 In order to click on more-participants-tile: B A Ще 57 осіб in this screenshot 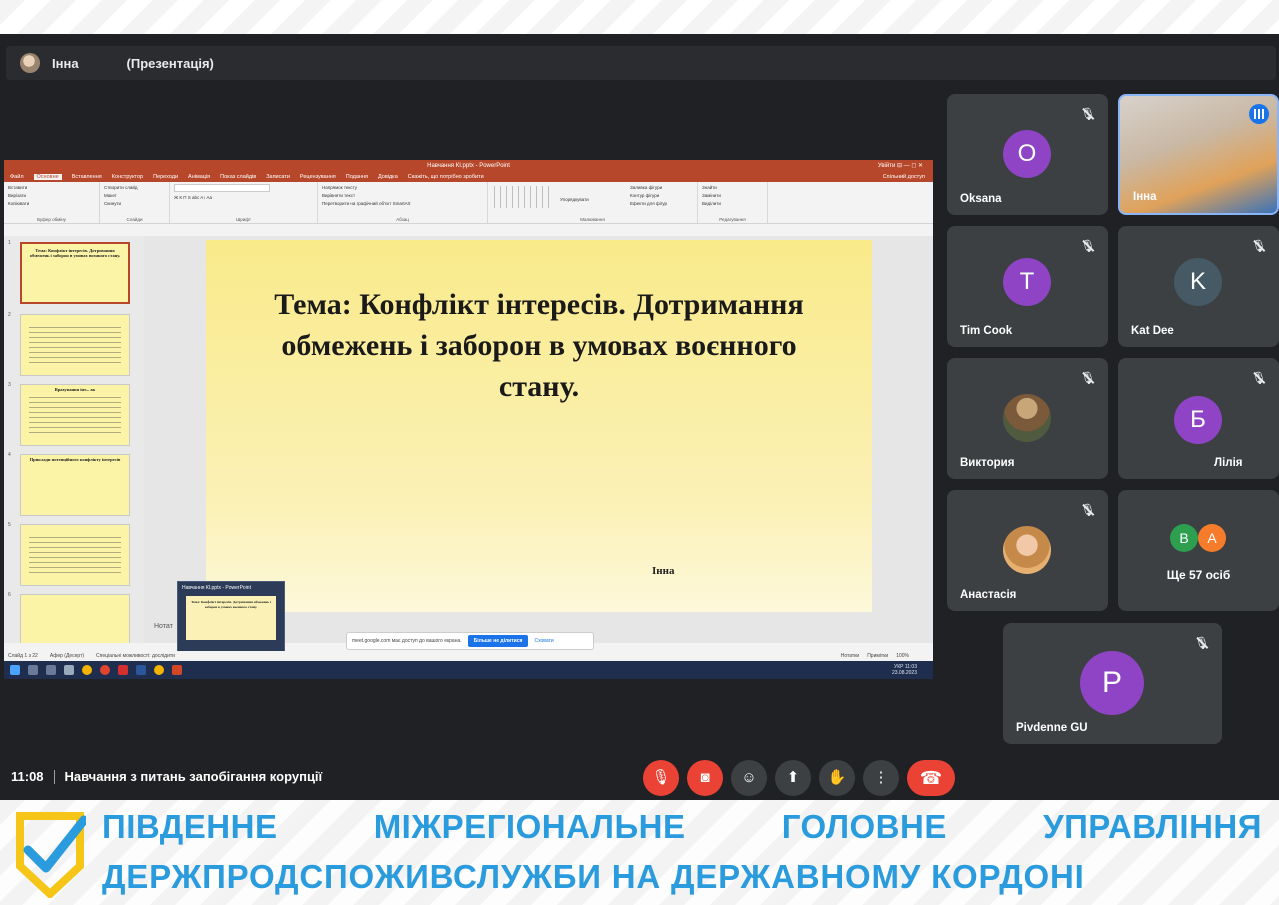, I will do `click(1198, 550)`.